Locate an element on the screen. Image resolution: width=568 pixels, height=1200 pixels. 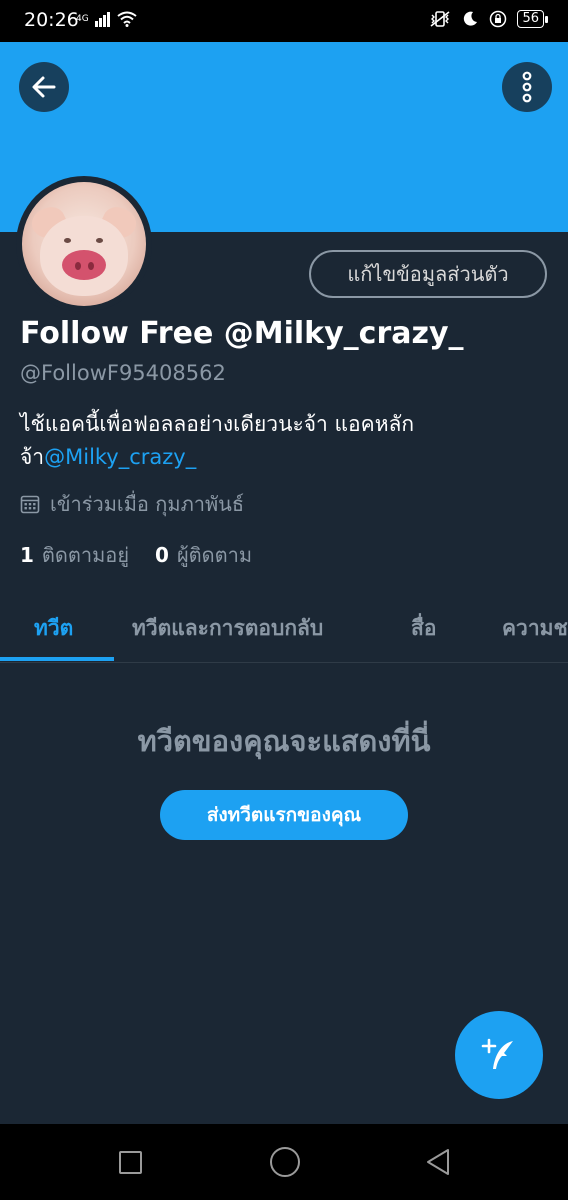
tab-tweets-and-replies: ทวีตและการตอบกลับ is located at coordinates (227, 628).